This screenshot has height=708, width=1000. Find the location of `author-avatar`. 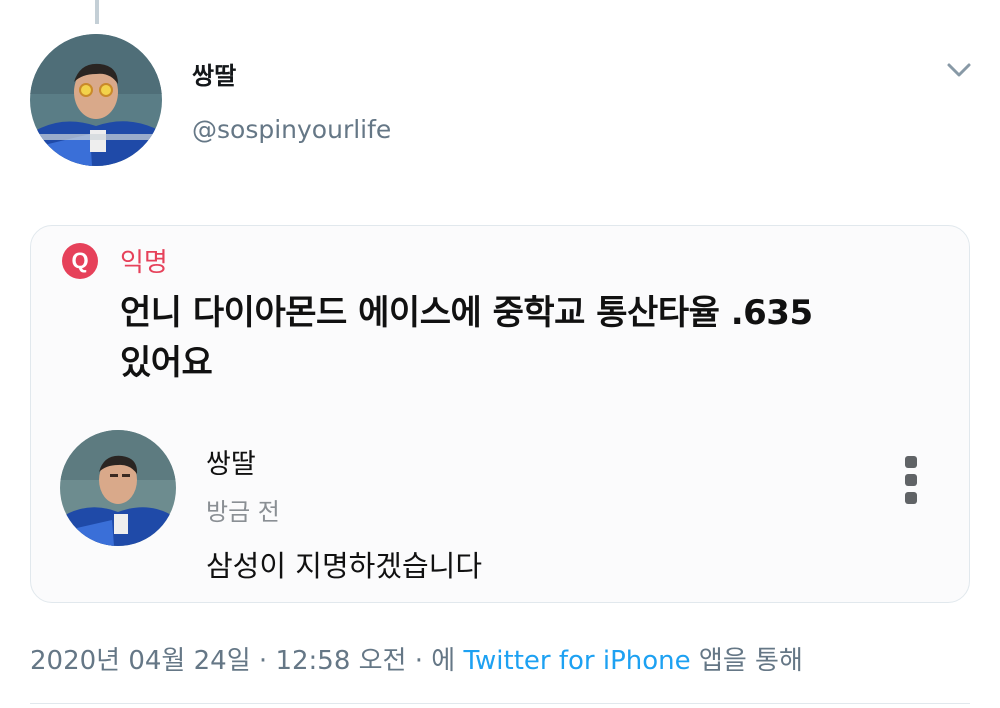

author-avatar is located at coordinates (96, 100).